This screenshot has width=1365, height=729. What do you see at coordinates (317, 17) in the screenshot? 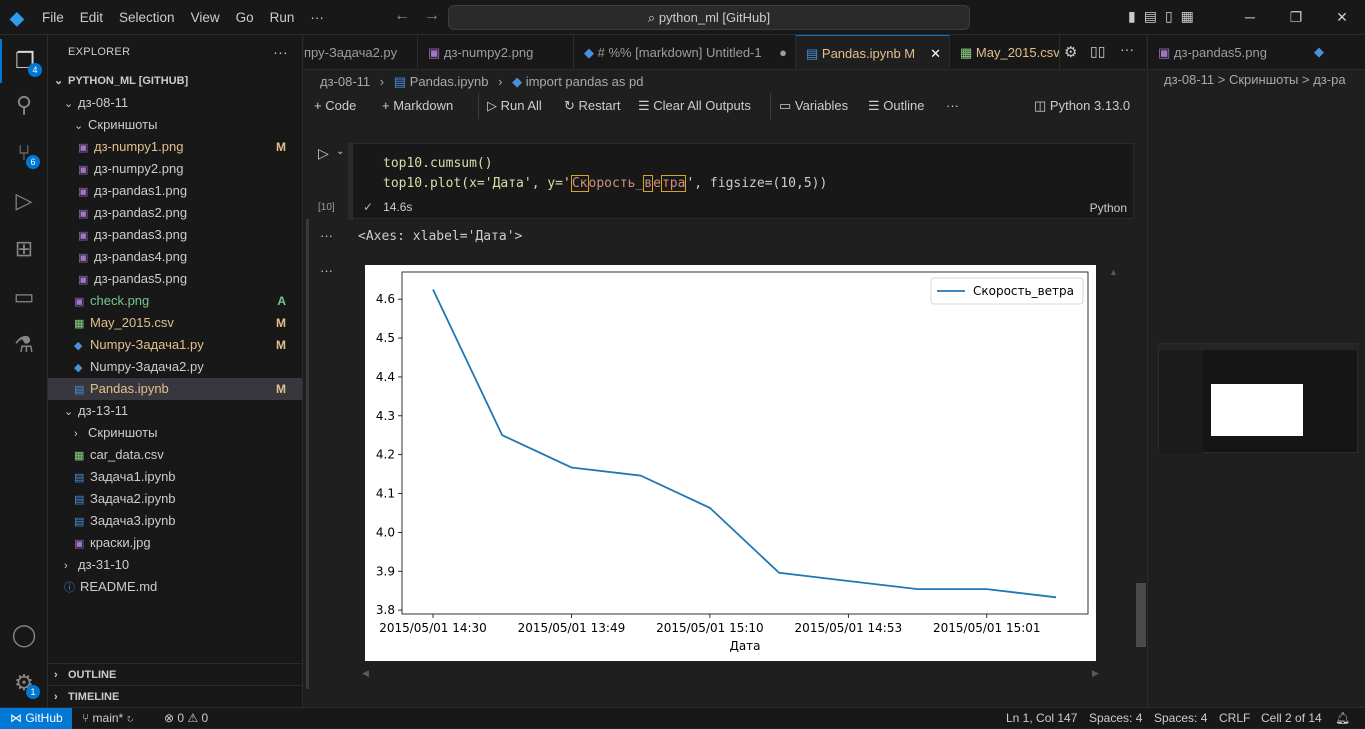
I see `menu-more: ···` at bounding box center [317, 17].